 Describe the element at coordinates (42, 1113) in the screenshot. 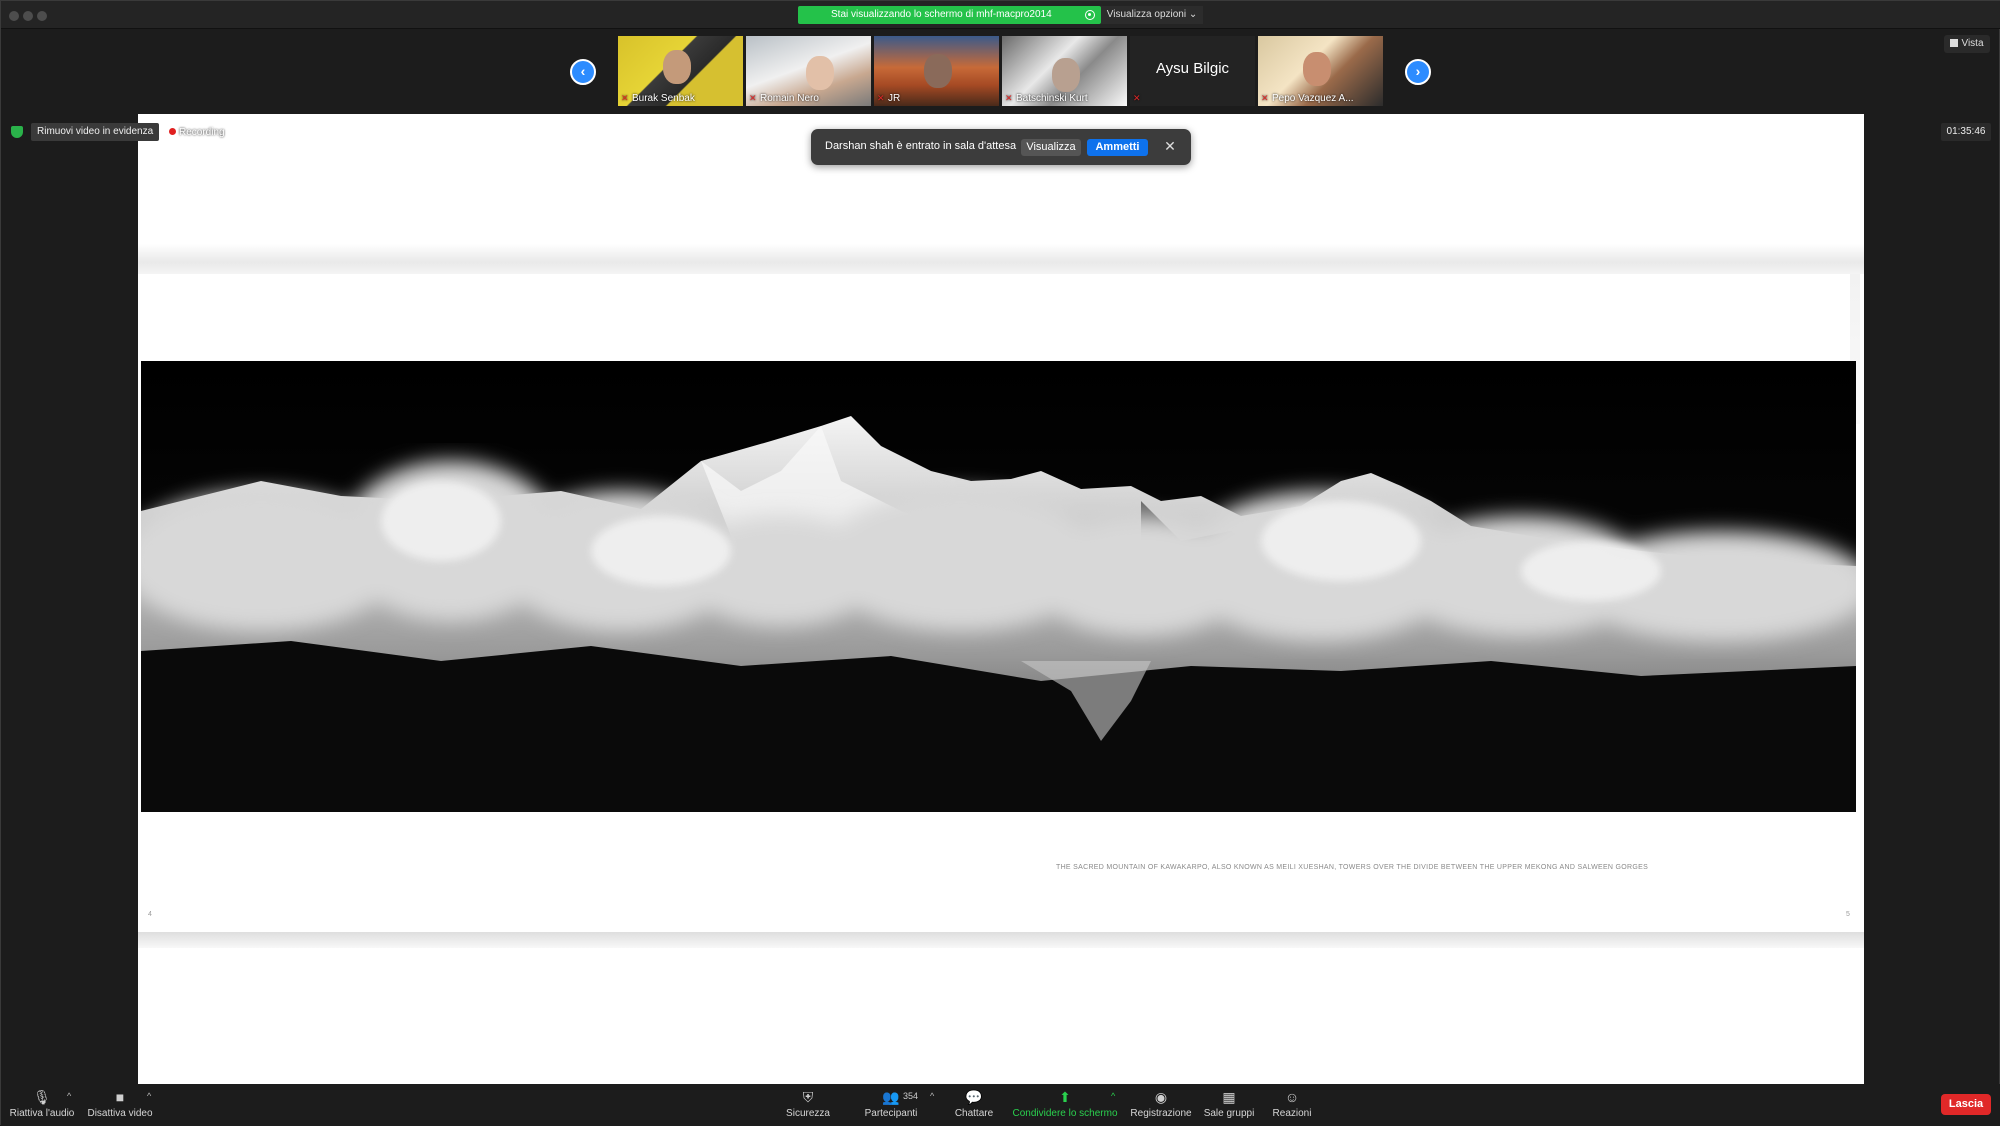

I see `unmute-label: Riattiva l'audio` at that location.